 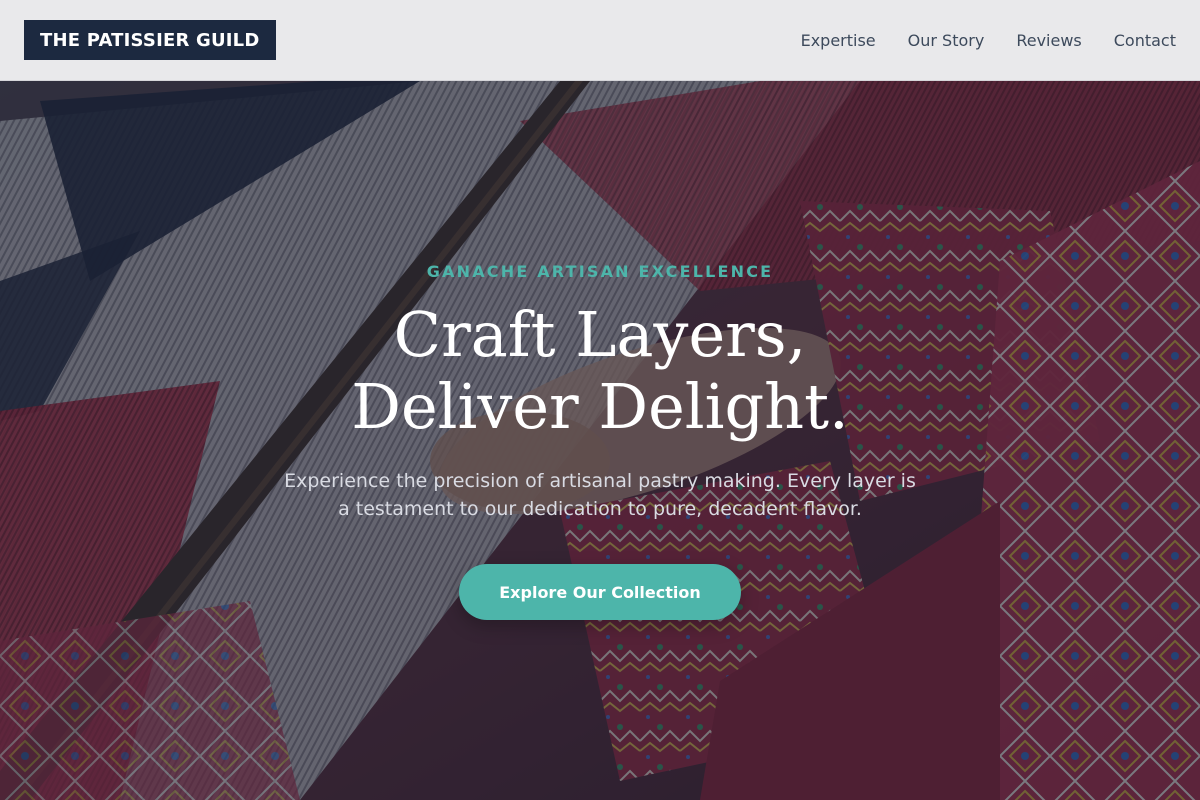 I want to click on site-logo: THE PATISSIER GUILD, so click(x=150, y=40).